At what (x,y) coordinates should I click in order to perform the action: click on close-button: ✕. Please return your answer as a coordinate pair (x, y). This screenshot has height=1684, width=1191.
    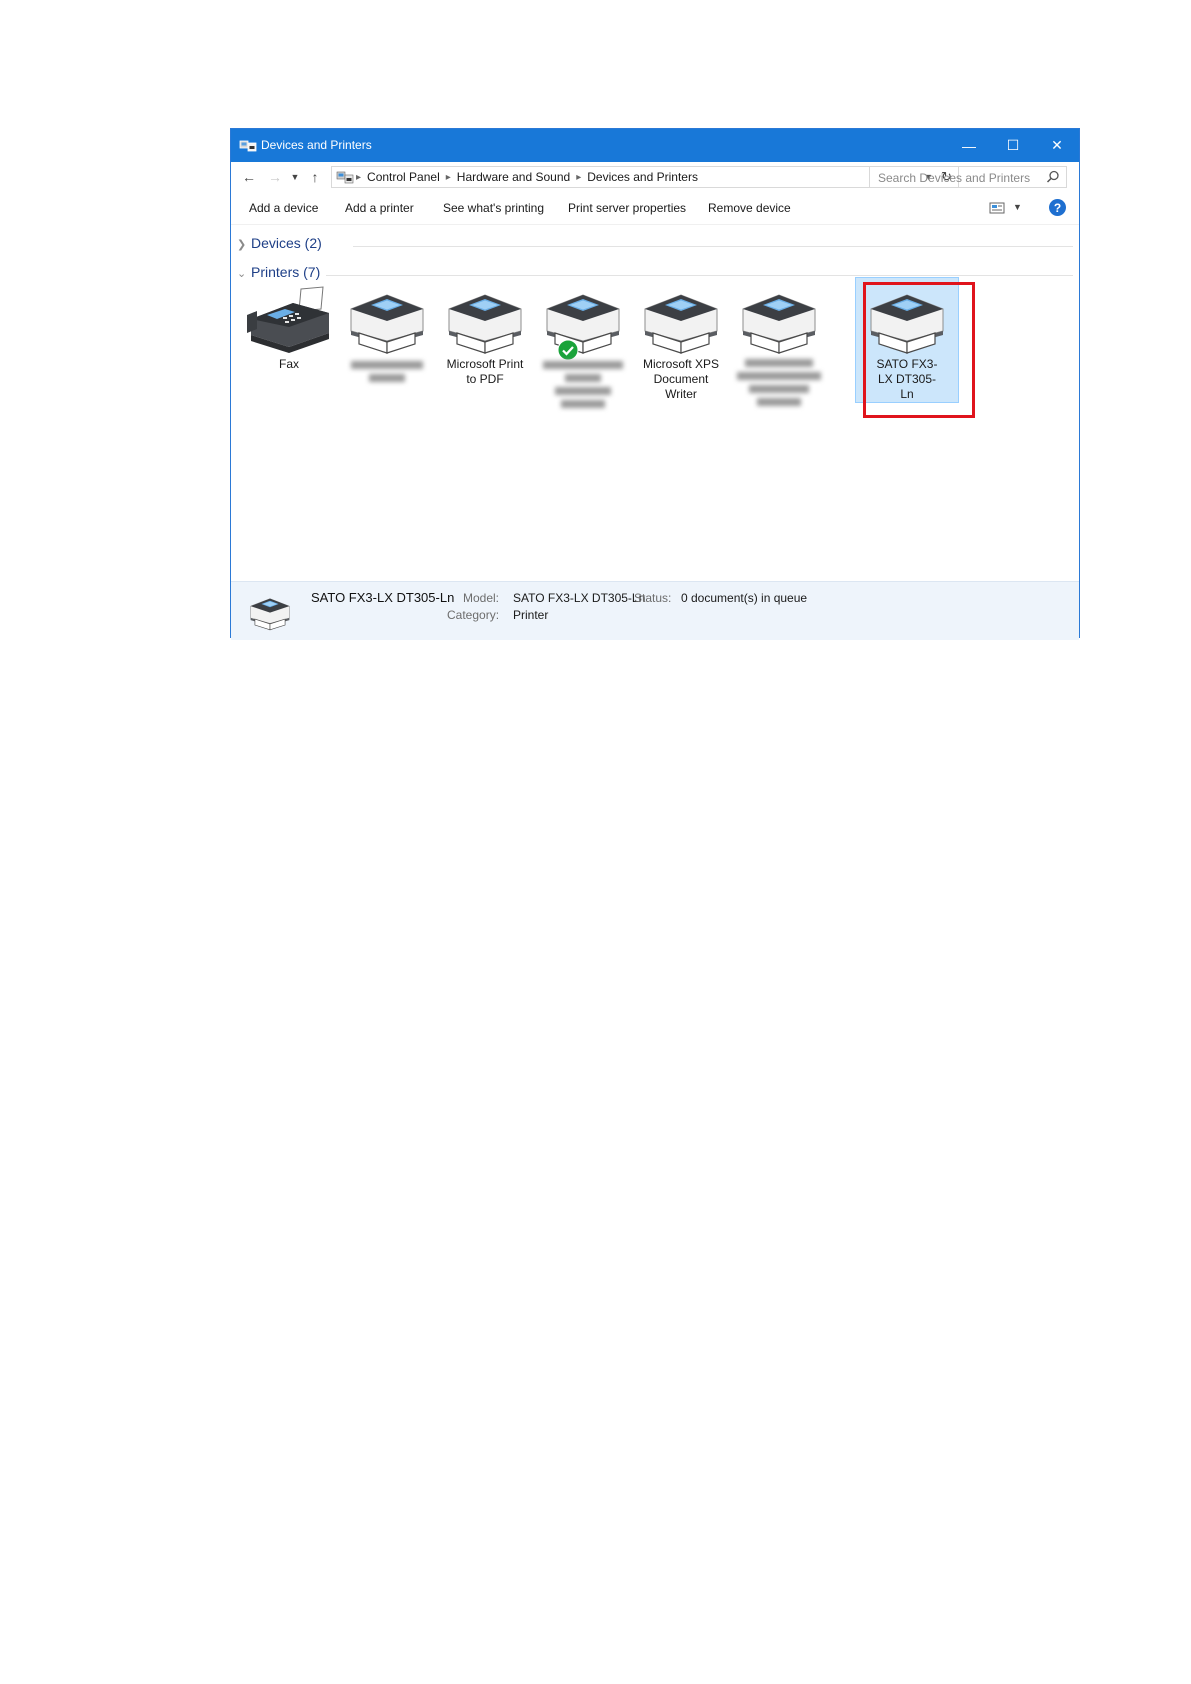
    Looking at the image, I should click on (1057, 145).